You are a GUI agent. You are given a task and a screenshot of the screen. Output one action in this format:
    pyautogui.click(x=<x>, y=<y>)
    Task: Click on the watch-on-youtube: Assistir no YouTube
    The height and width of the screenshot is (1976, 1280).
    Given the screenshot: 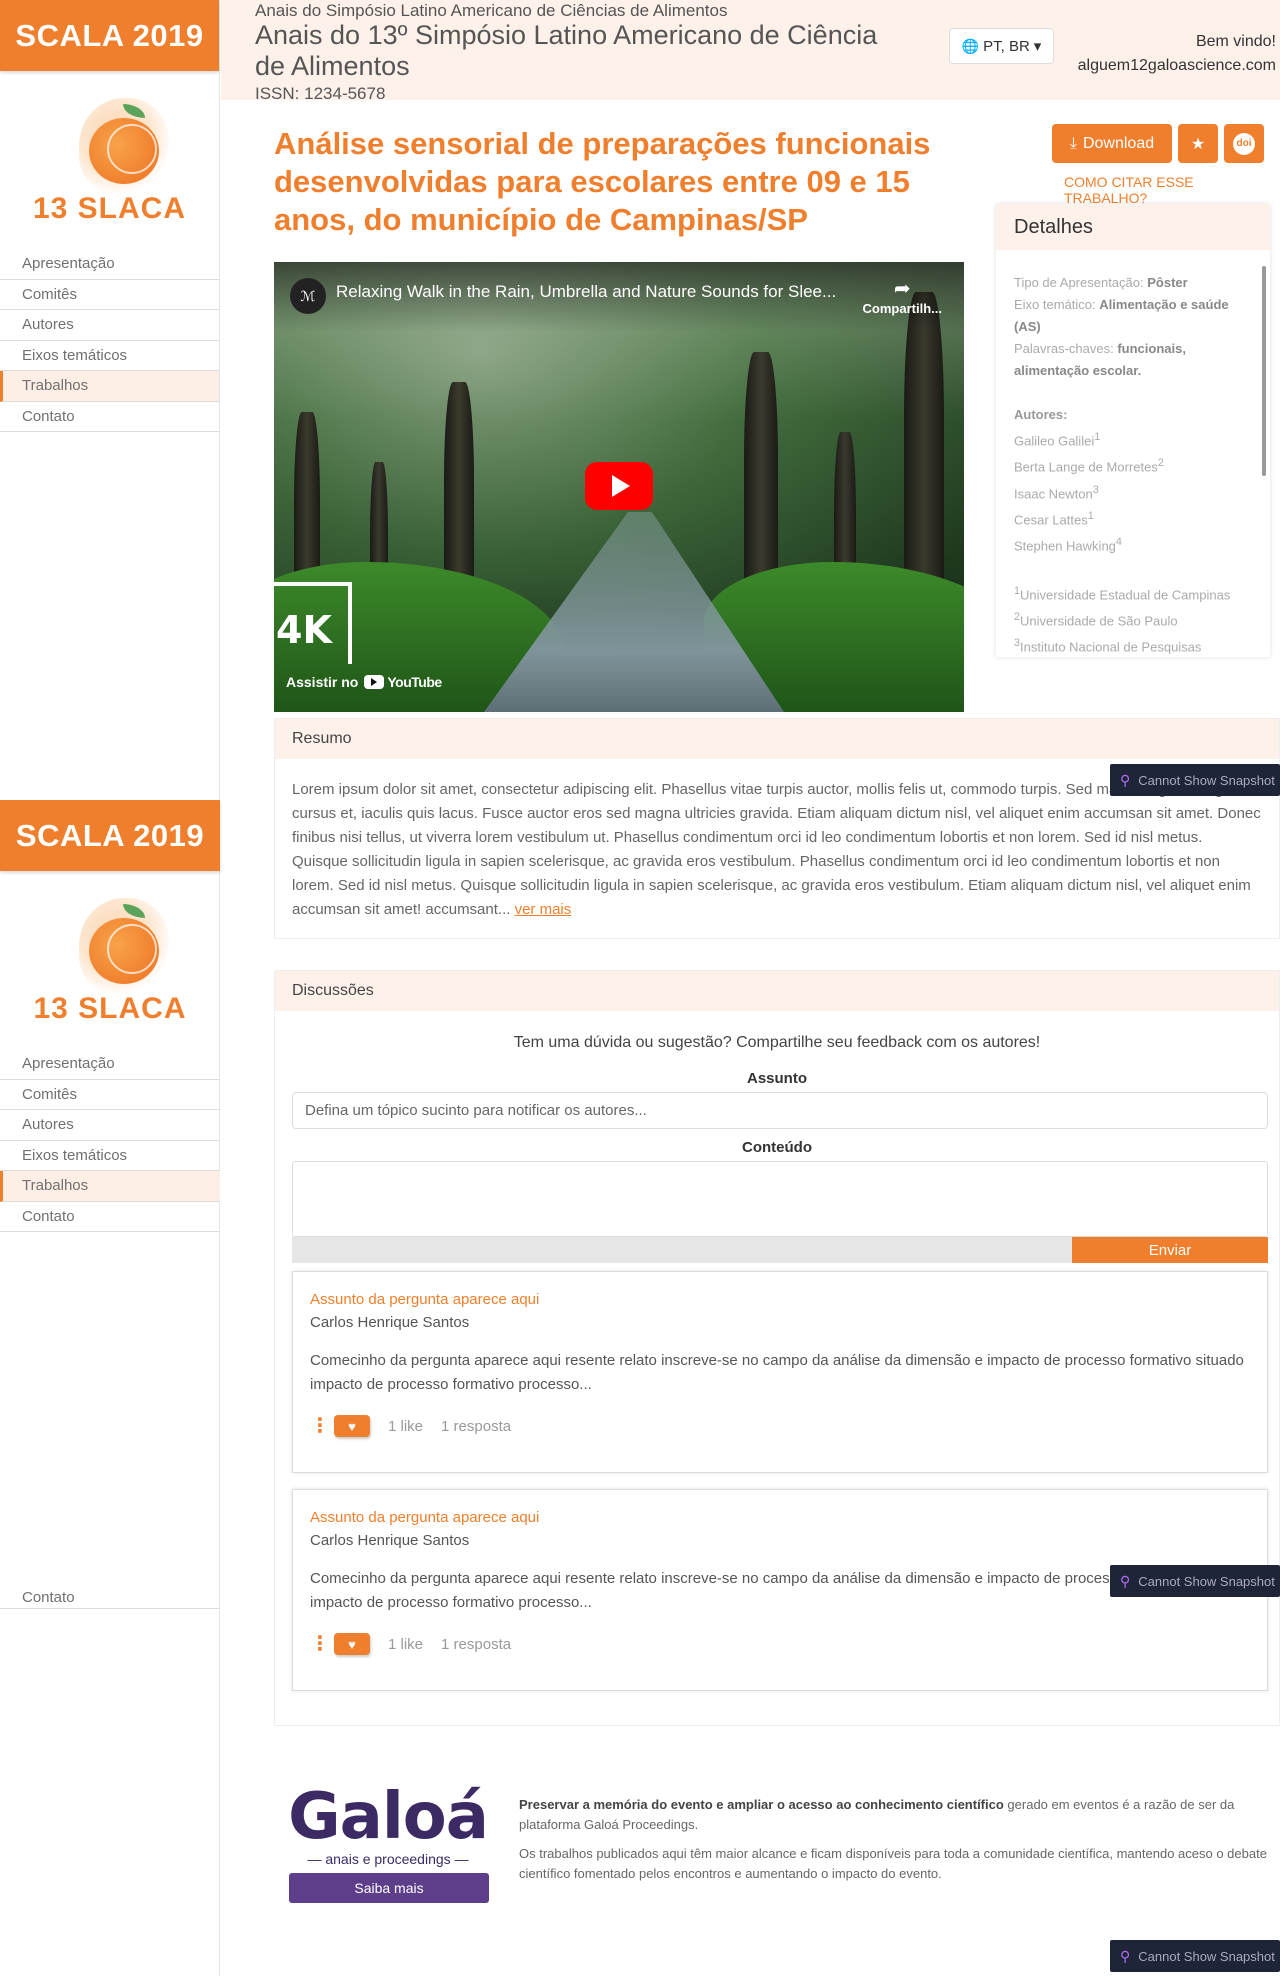 What is the action you would take?
    pyautogui.click(x=364, y=682)
    